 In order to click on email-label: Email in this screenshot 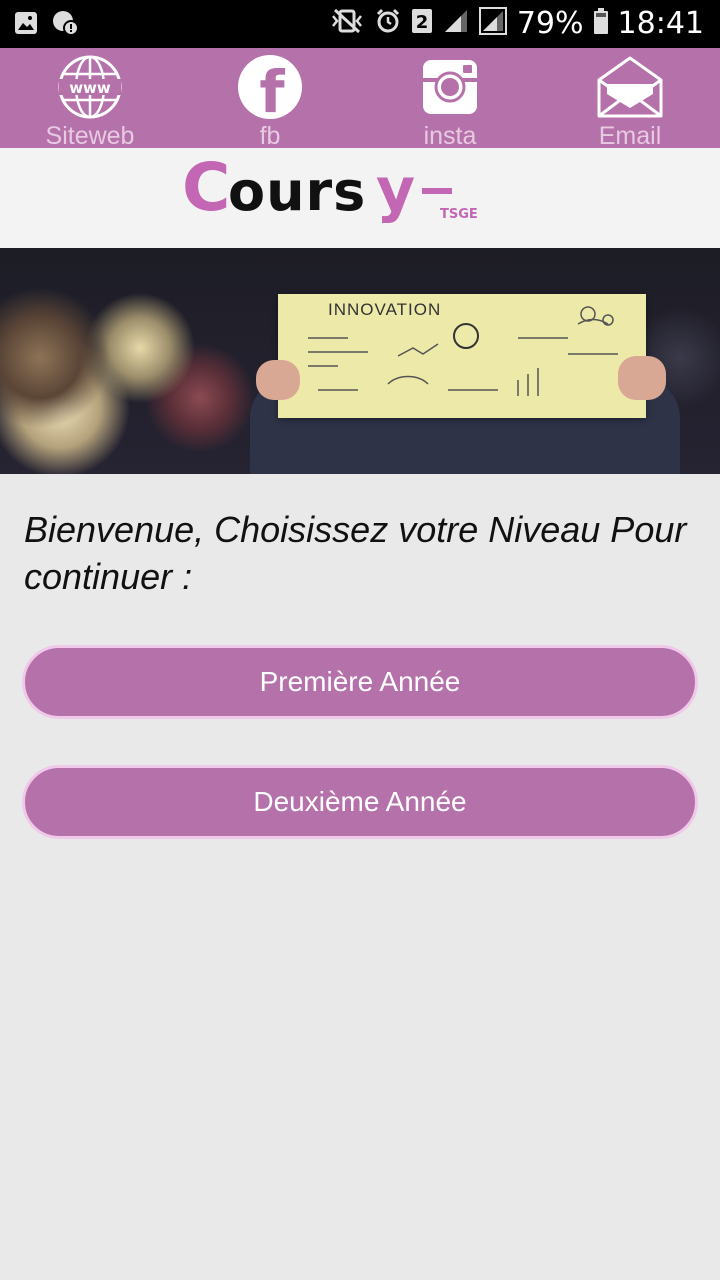, I will do `click(630, 136)`.